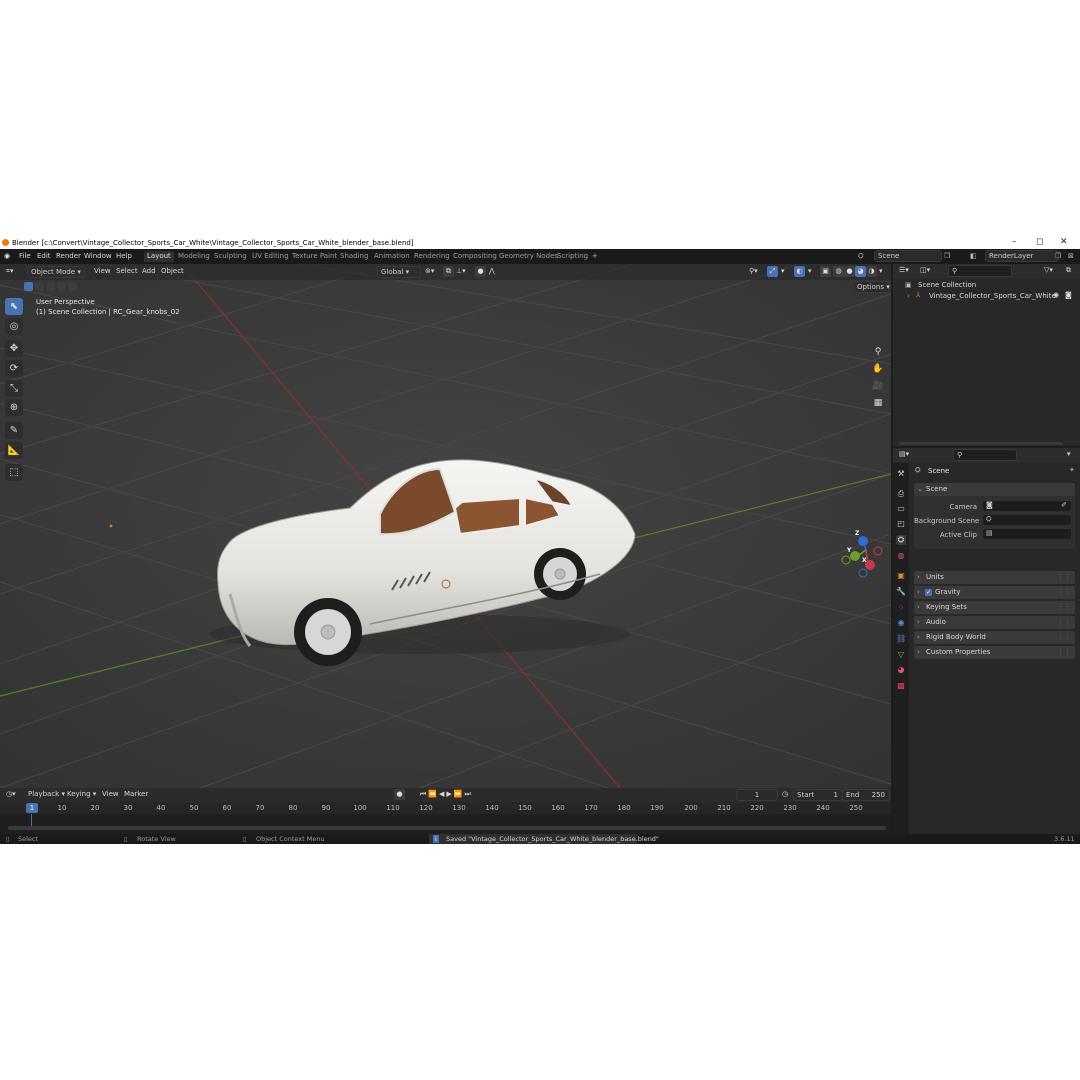 This screenshot has width=1080, height=1080. What do you see at coordinates (1068, 270) in the screenshot?
I see `new-collection-icon: ⧉` at bounding box center [1068, 270].